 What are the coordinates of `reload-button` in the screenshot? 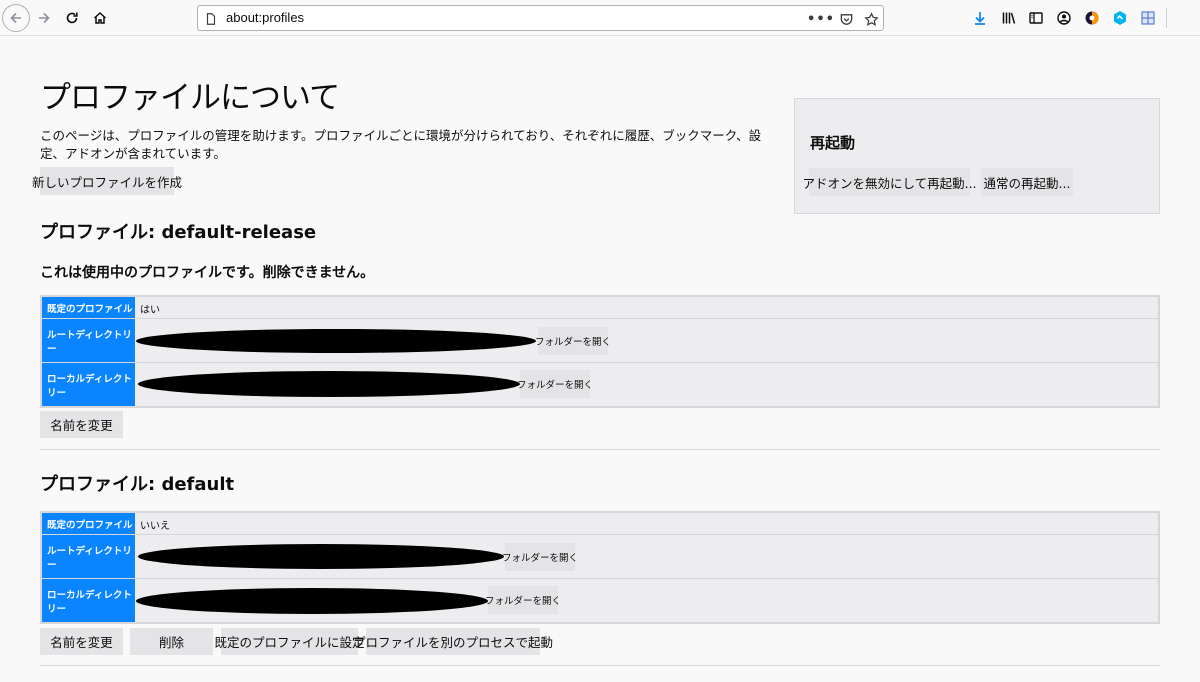 It's located at (72, 18).